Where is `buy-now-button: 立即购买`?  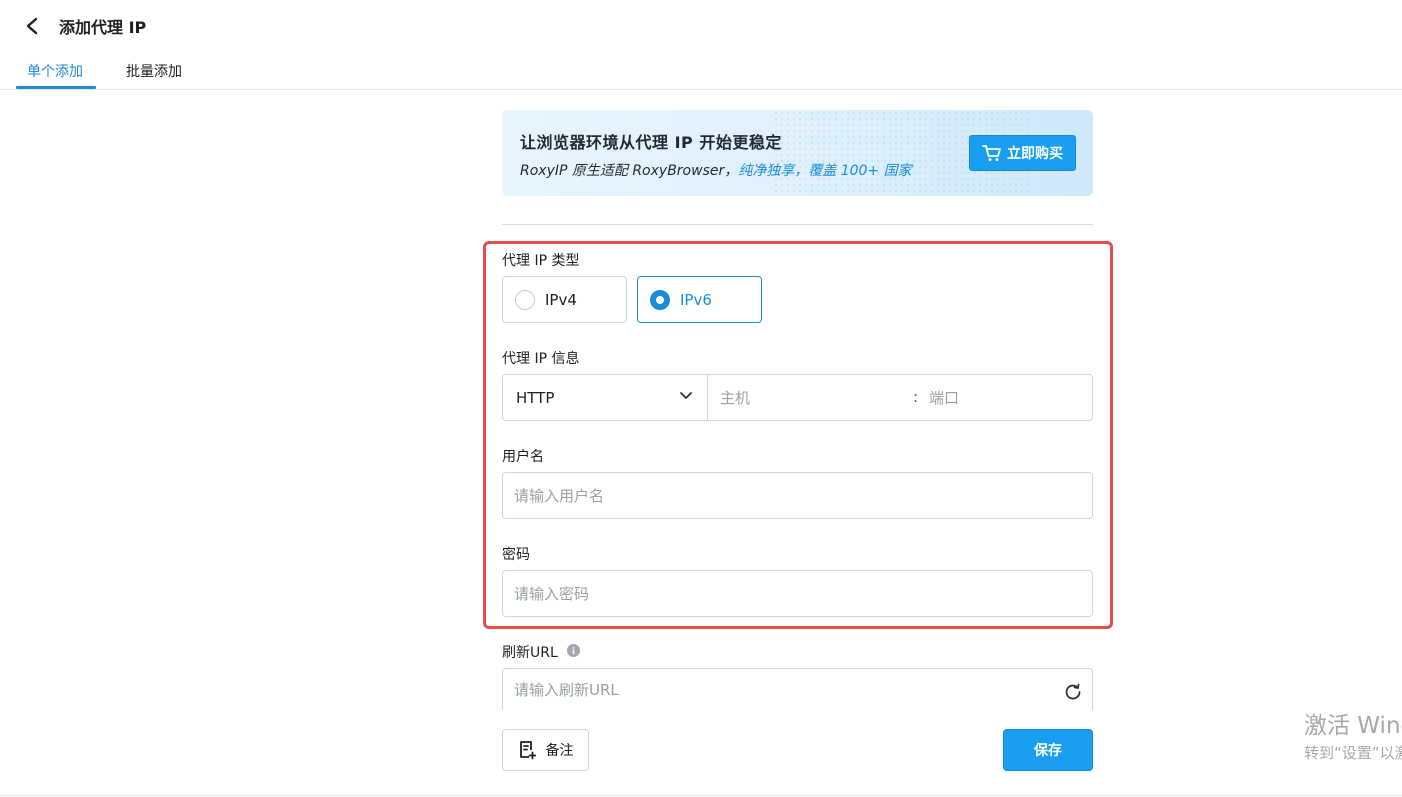 buy-now-button: 立即购买 is located at coordinates (1022, 153).